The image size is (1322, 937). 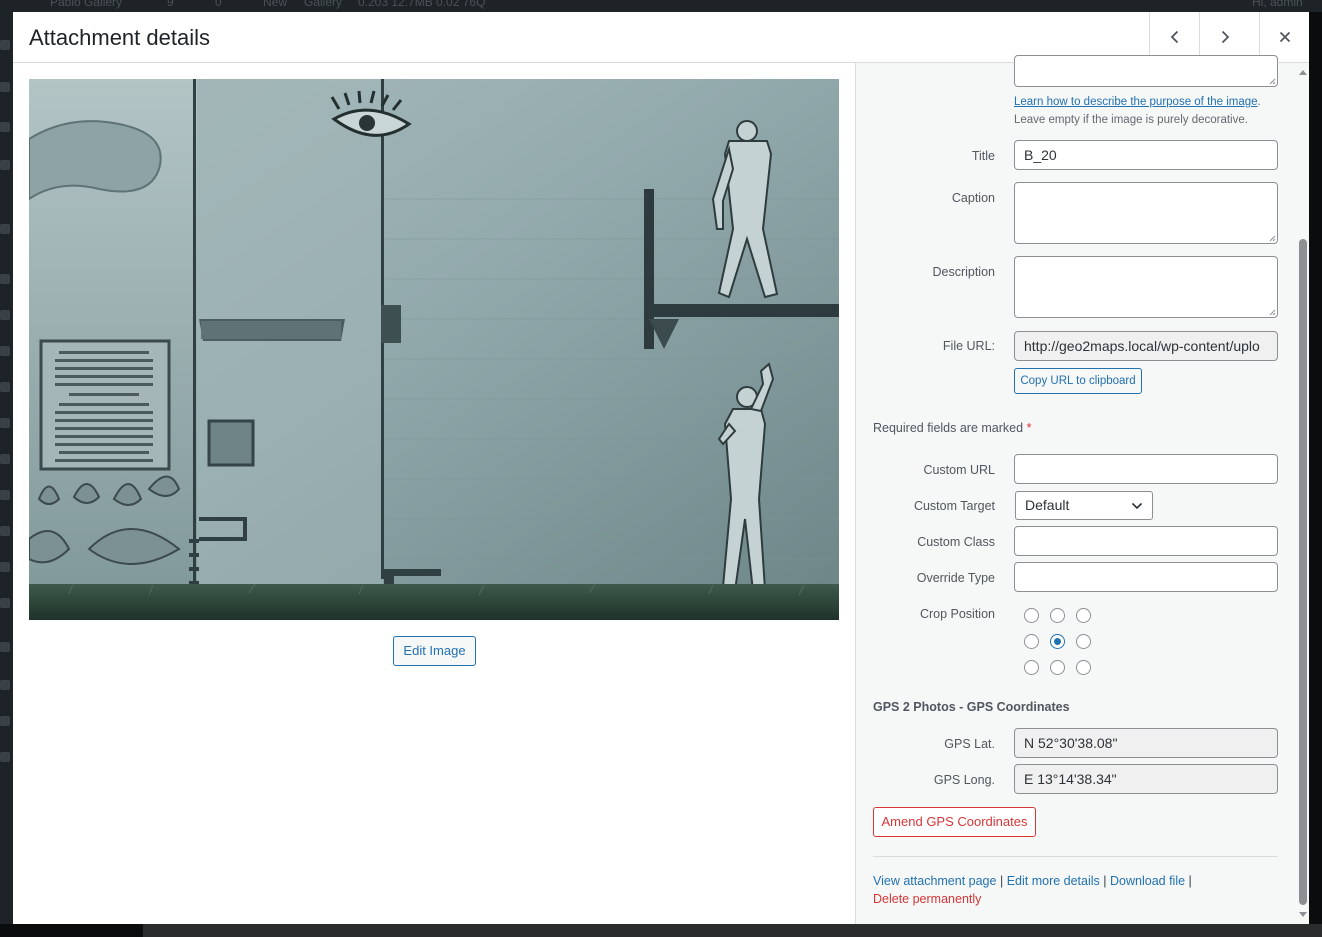 What do you see at coordinates (218, 4) in the screenshot?
I see `admin-bar-comments: 0` at bounding box center [218, 4].